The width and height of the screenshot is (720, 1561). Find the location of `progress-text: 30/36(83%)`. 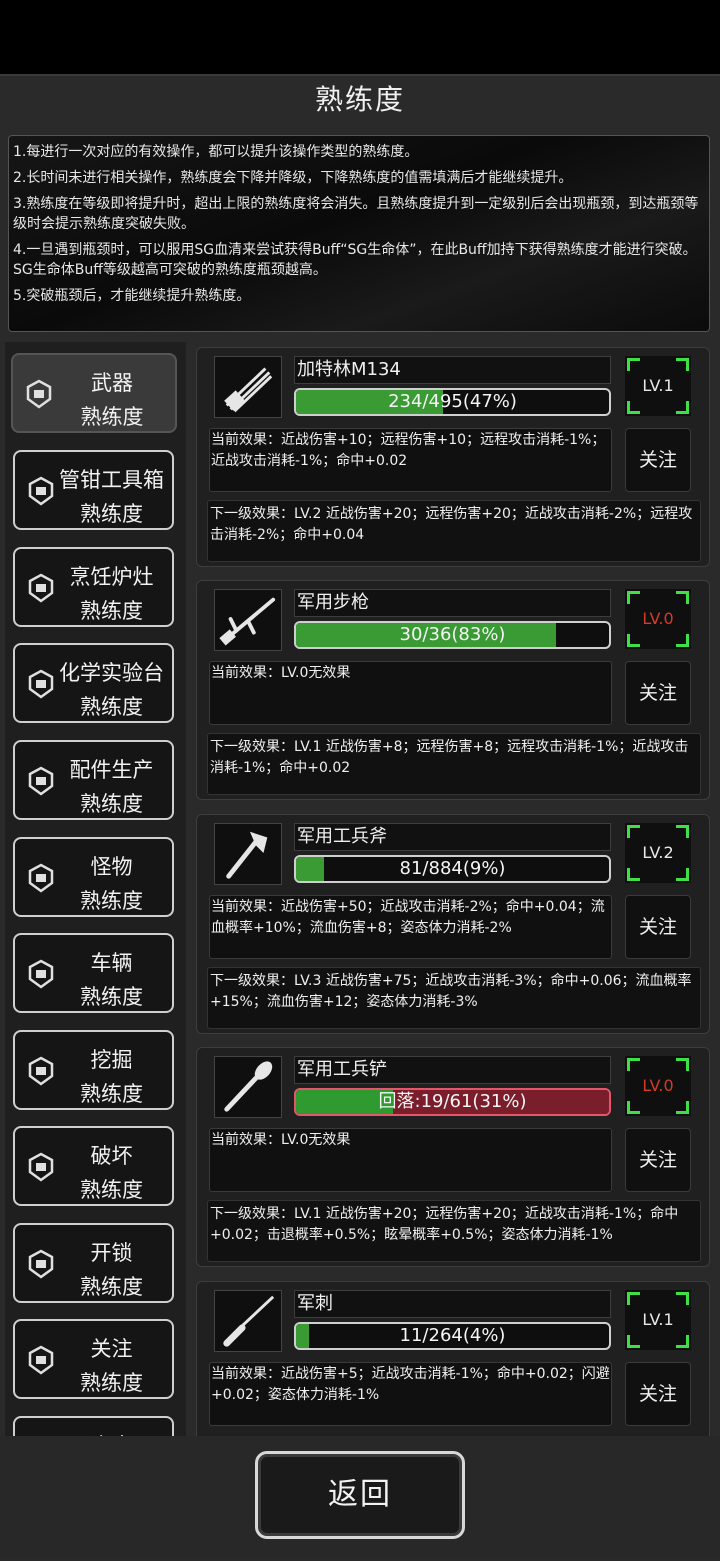

progress-text: 30/36(83%) is located at coordinates (452, 634).